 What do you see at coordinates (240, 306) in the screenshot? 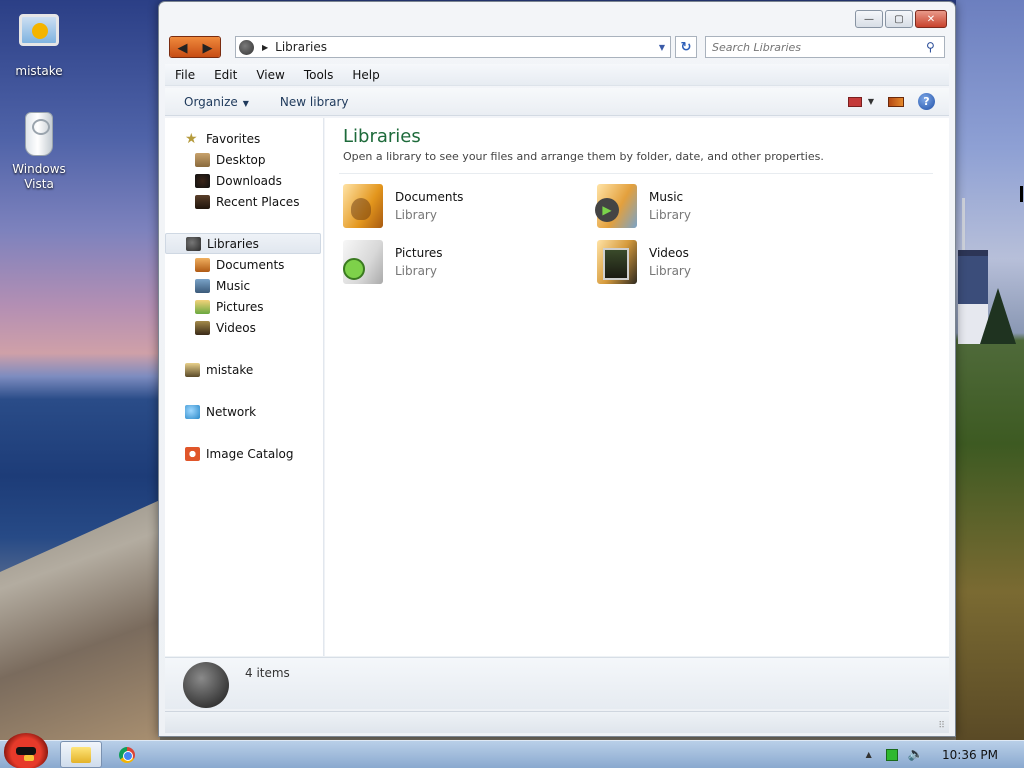
I see `nav-pictures-label: Pictures` at bounding box center [240, 306].